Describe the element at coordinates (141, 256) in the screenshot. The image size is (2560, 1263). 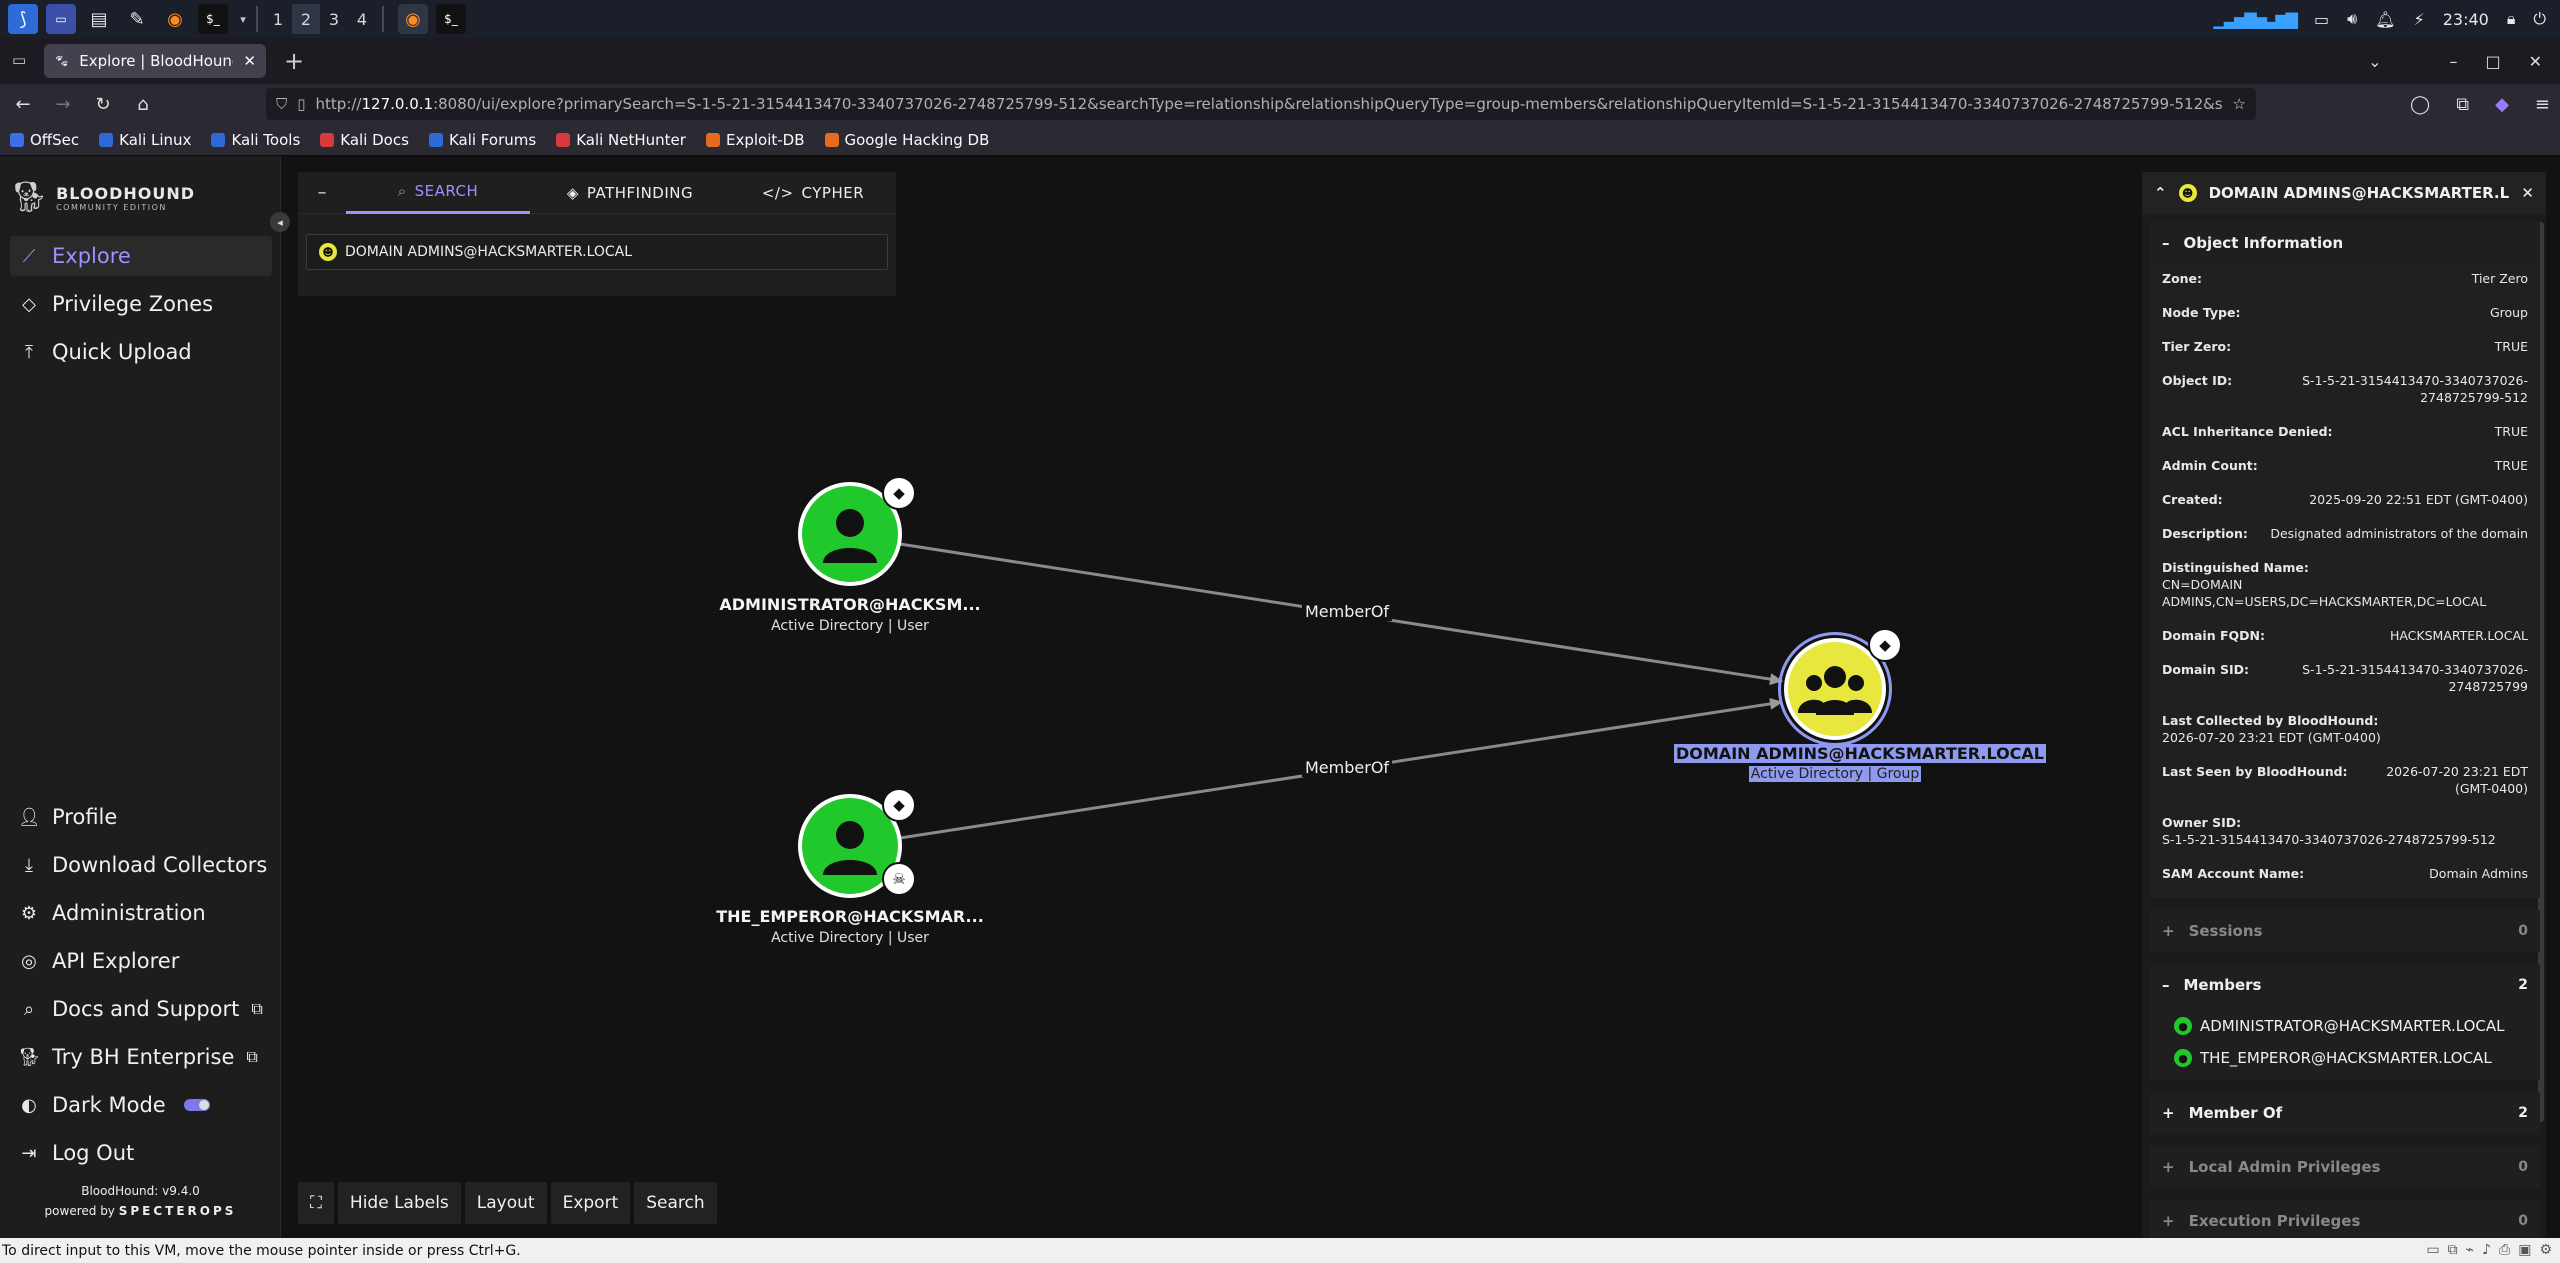
I see `sidebar-item-explore: ⟋ Explore` at that location.